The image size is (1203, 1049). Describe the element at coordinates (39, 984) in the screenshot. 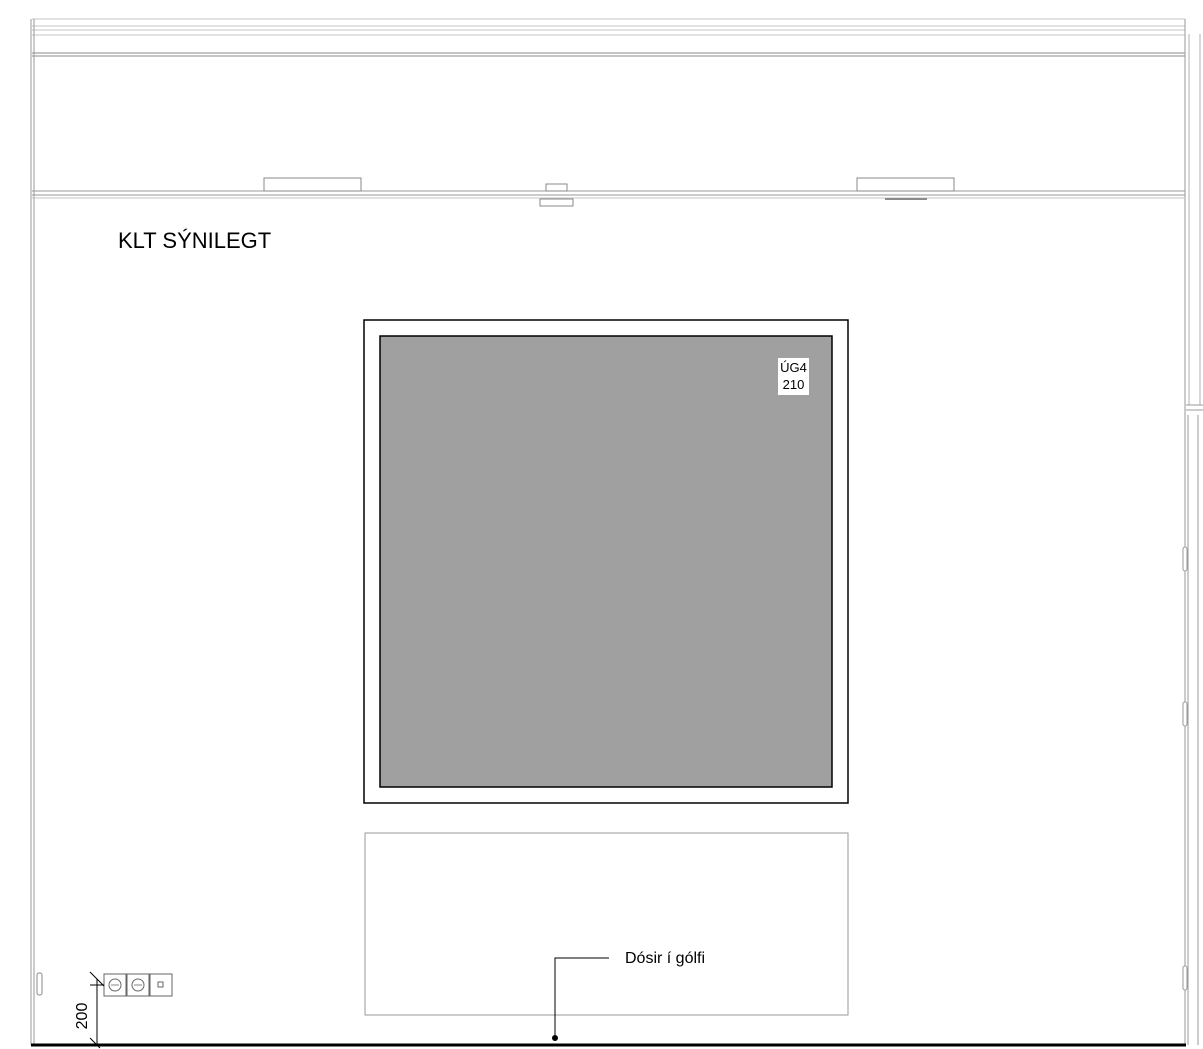

I see `small-wall-mark` at that location.